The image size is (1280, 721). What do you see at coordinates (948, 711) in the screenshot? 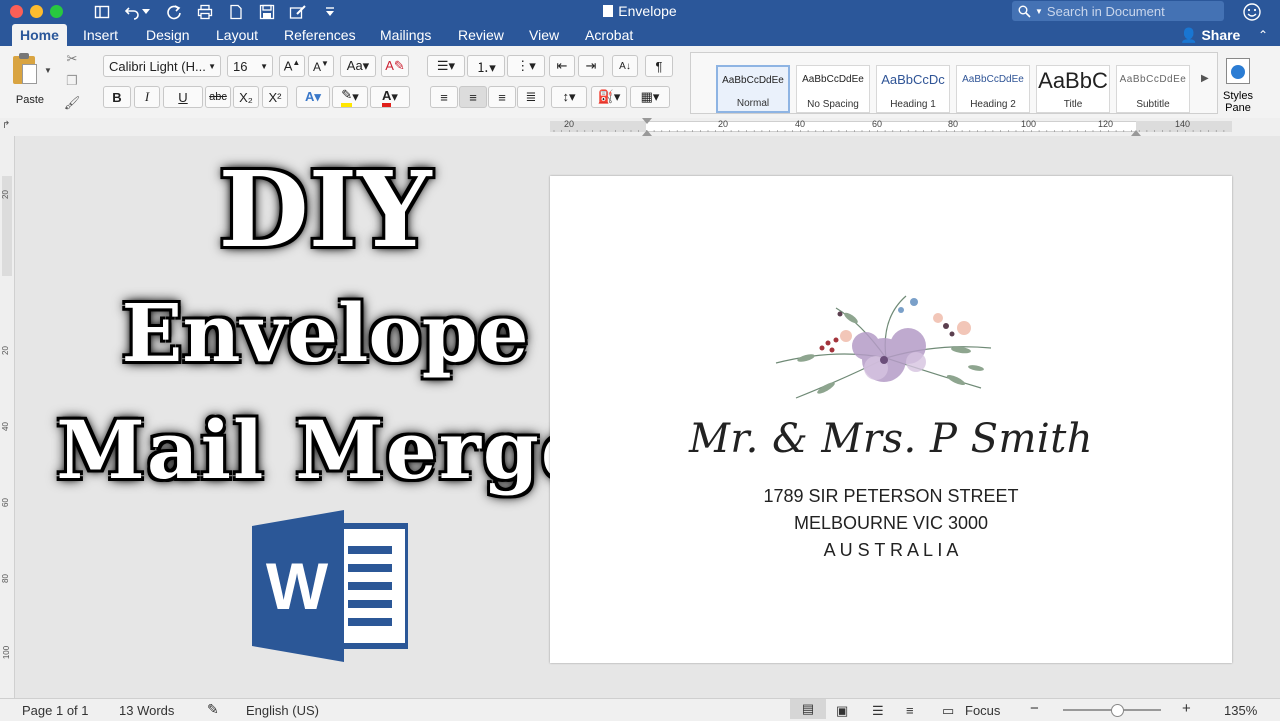
I see `focus-icon: ▭` at bounding box center [948, 711].